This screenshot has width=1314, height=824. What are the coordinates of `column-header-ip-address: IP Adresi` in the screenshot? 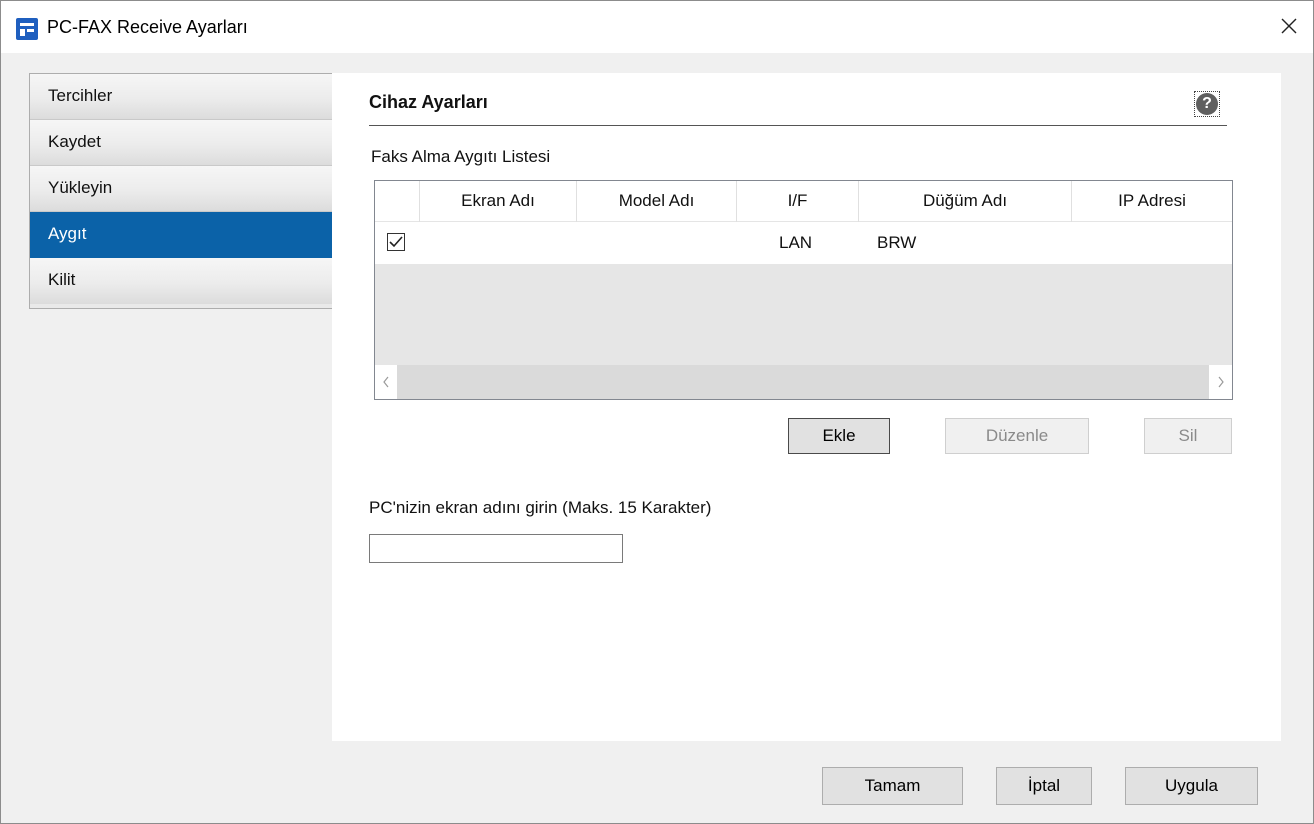 It's located at (1152, 201).